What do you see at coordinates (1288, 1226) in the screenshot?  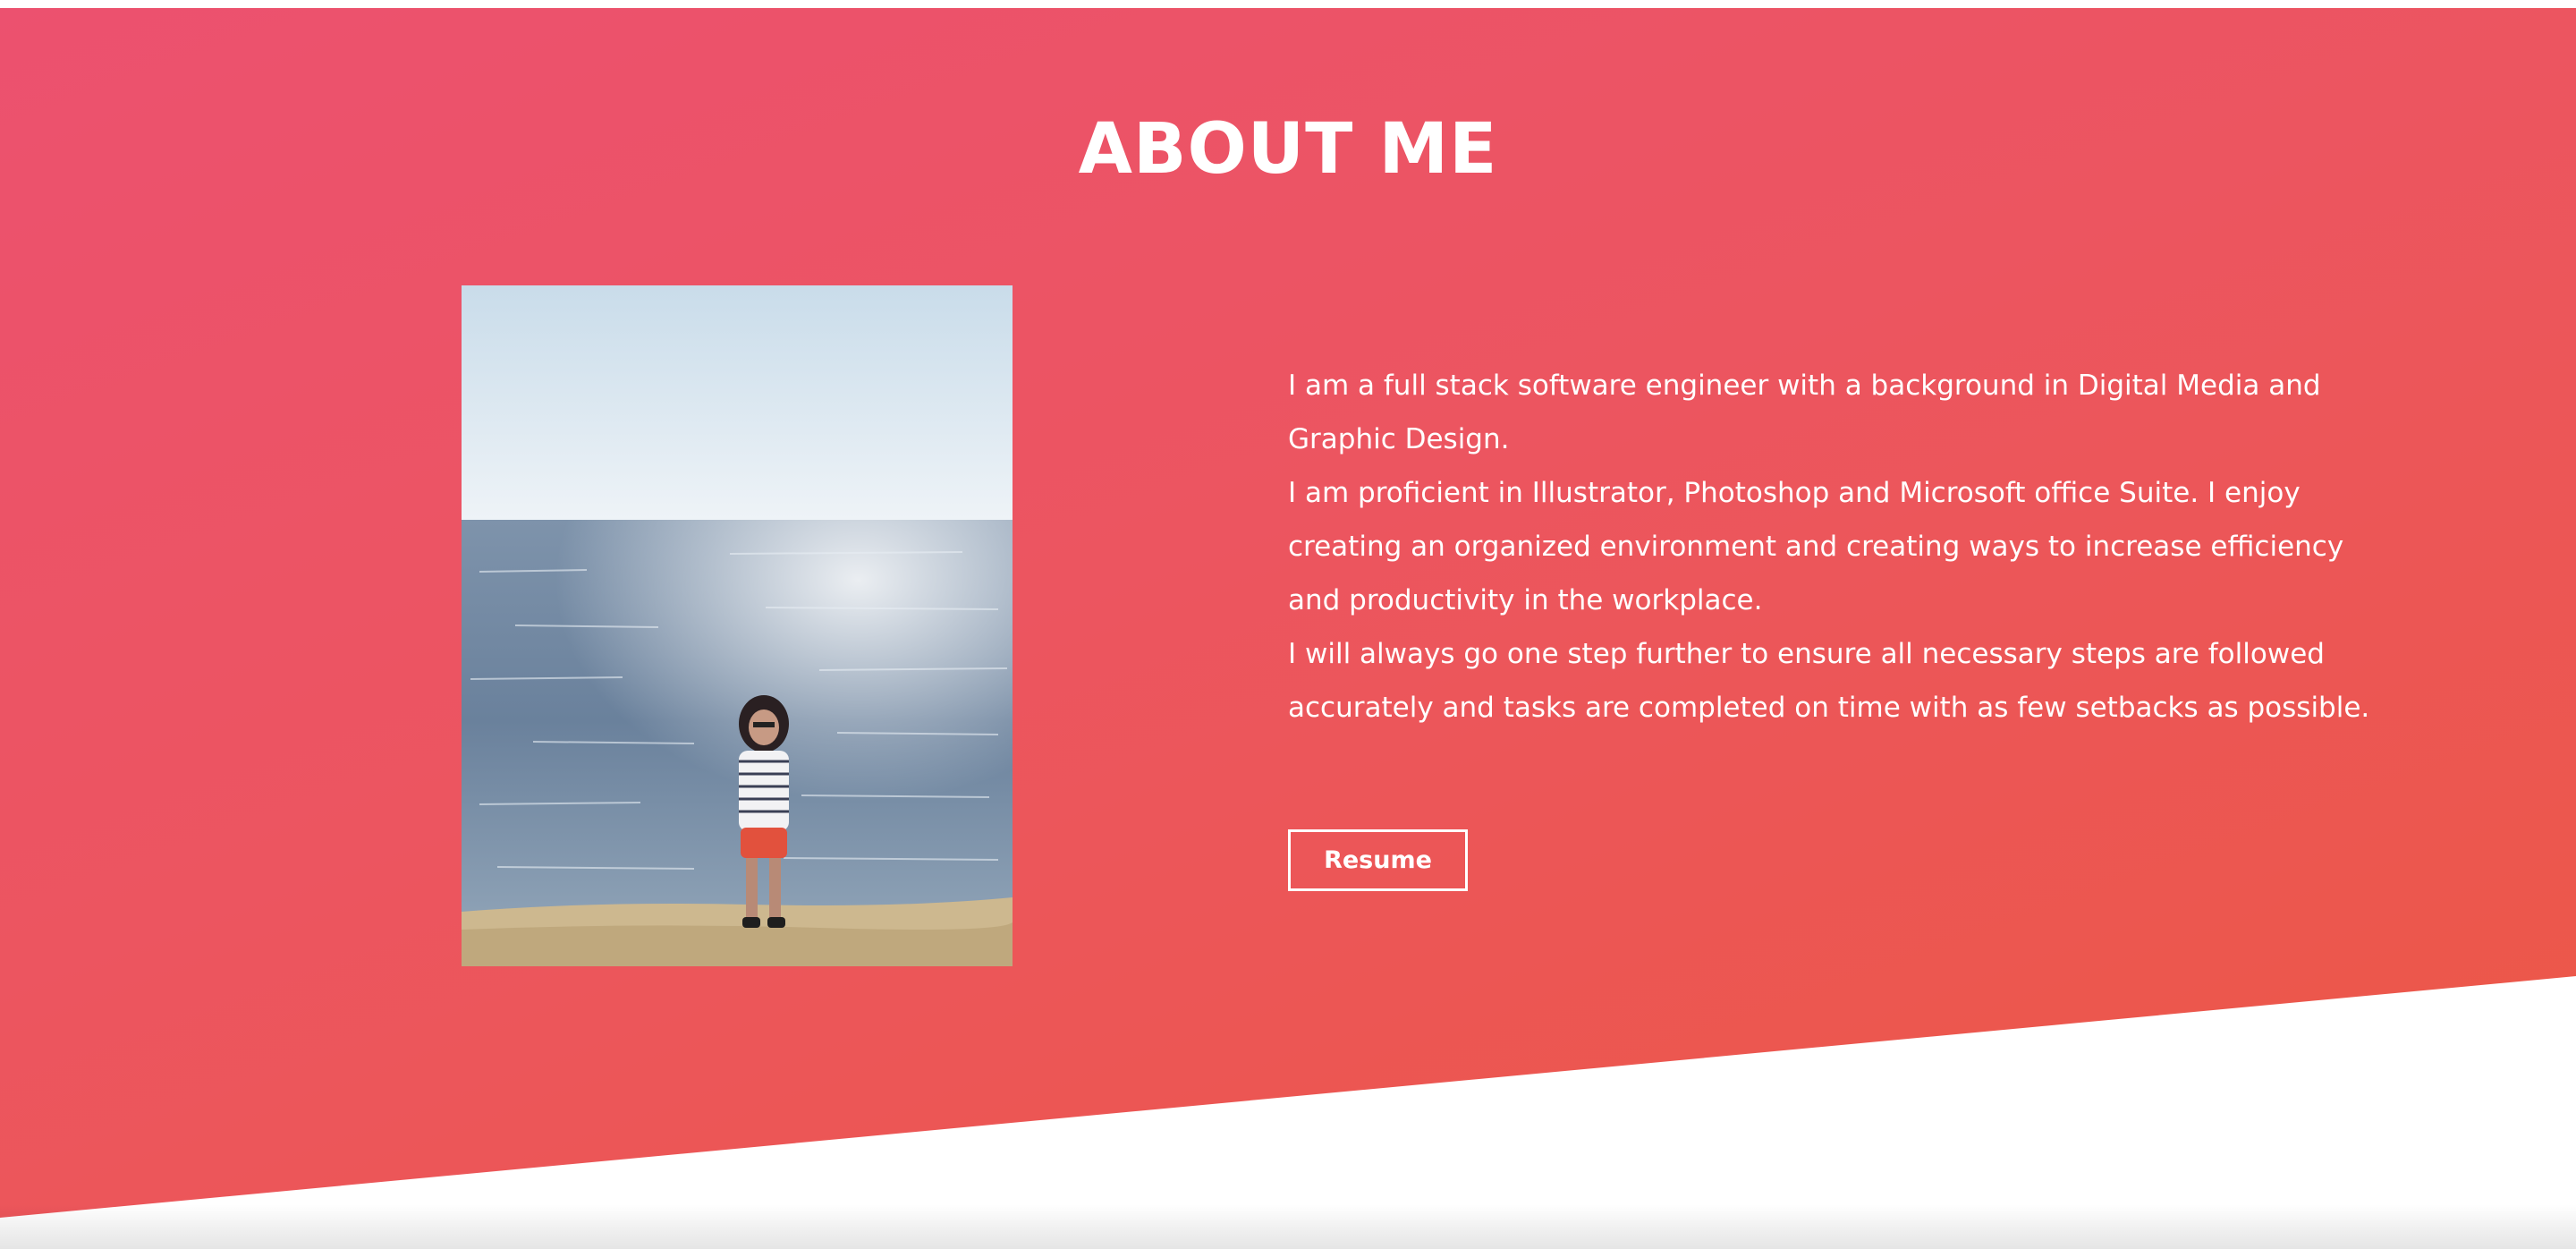 I see `section-shadow` at bounding box center [1288, 1226].